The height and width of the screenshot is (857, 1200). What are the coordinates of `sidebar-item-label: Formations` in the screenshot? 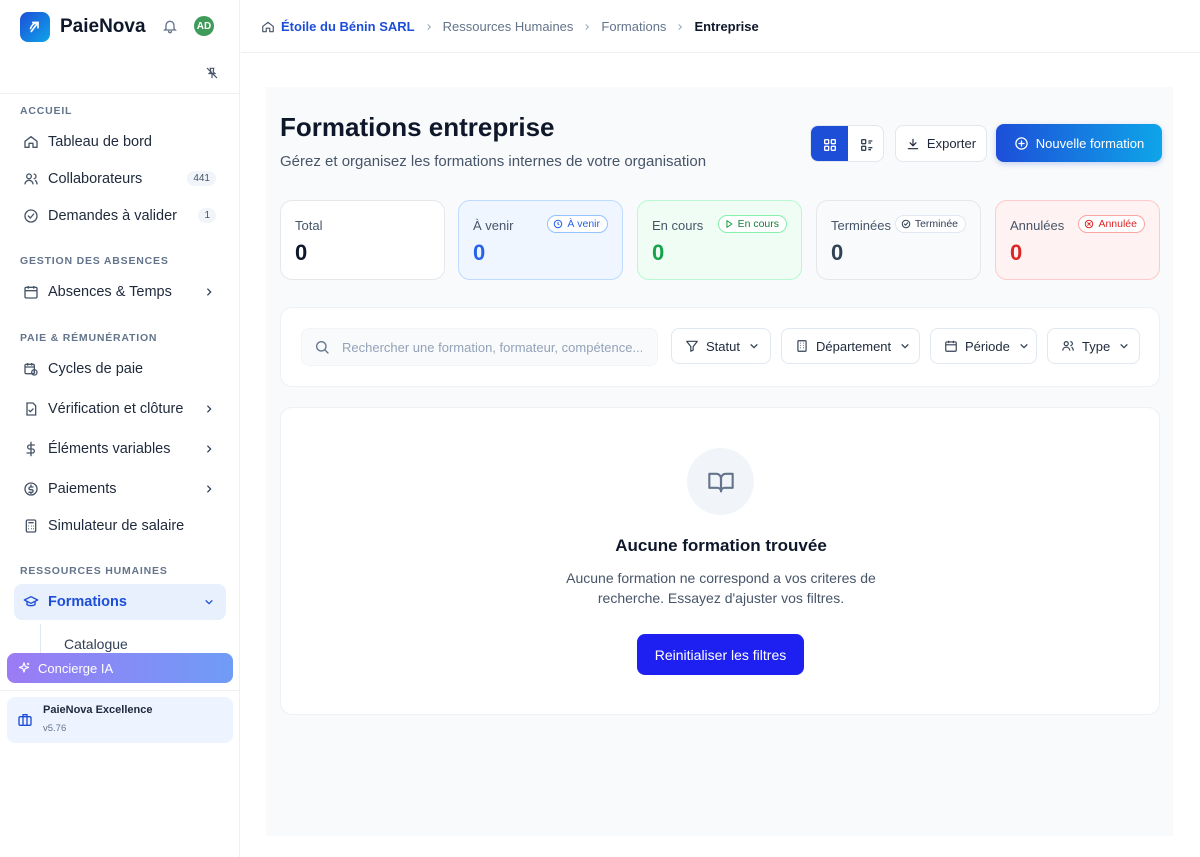 It's located at (87, 602).